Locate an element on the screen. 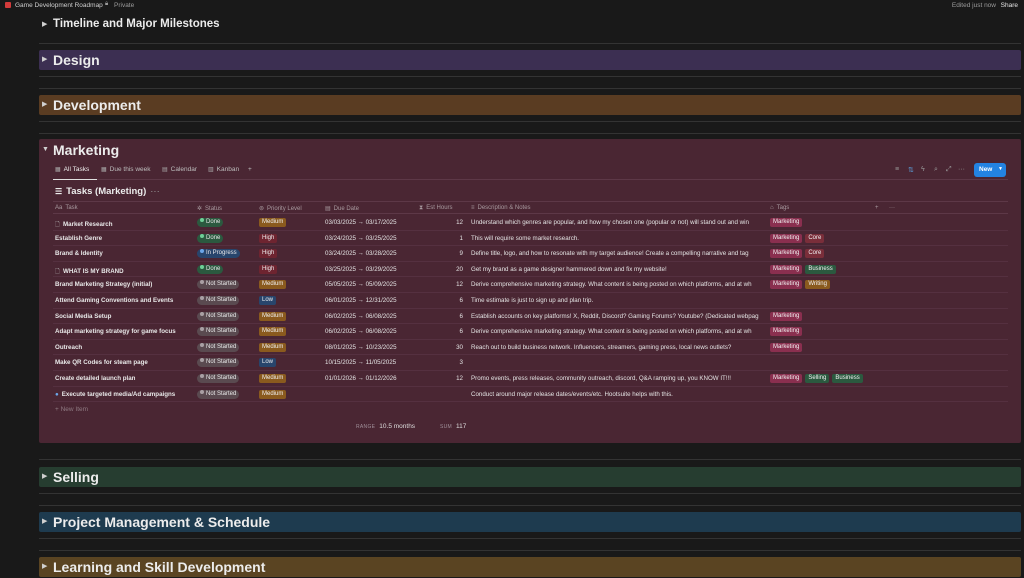 Image resolution: width=1024 pixels, height=578 pixels. column-header-priority: ⊚ Priority Level is located at coordinates (280, 208).